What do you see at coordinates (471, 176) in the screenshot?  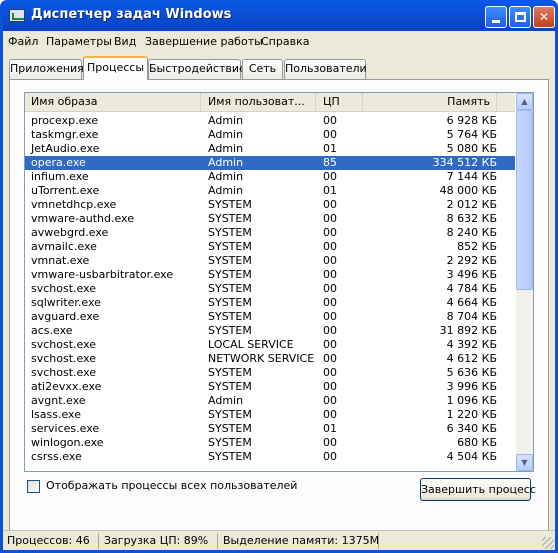 I see `process-memory-cell: 7 144 КБ` at bounding box center [471, 176].